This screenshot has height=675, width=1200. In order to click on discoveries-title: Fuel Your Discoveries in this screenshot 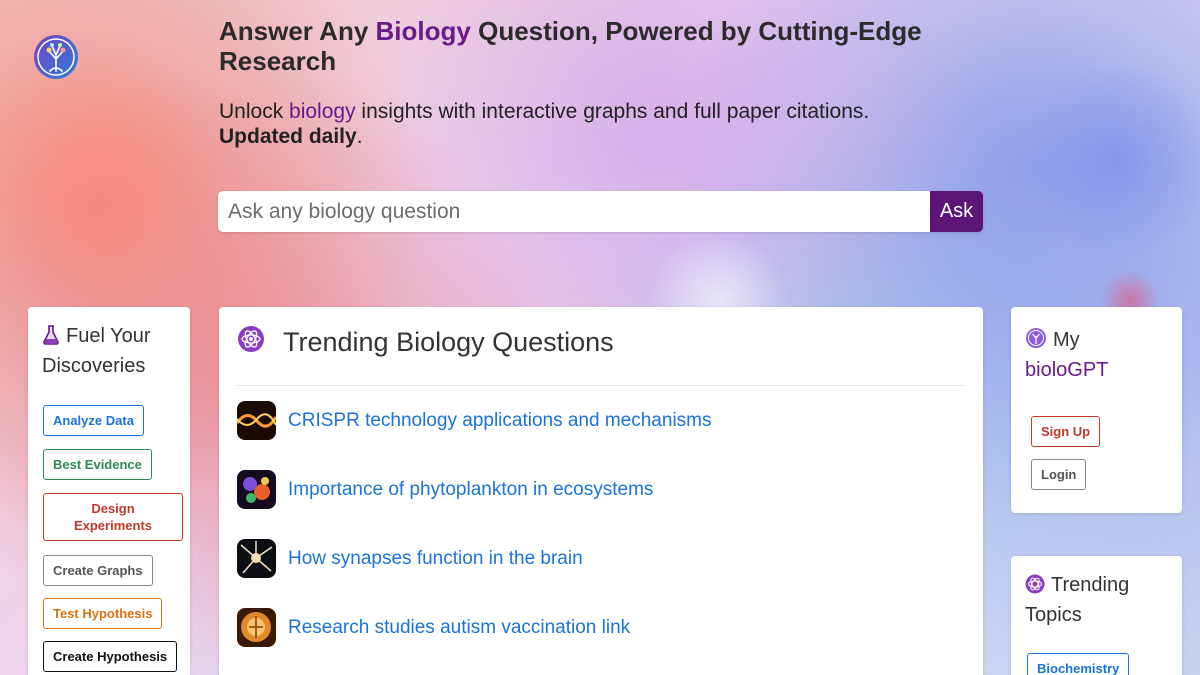, I will do `click(109, 351)`.